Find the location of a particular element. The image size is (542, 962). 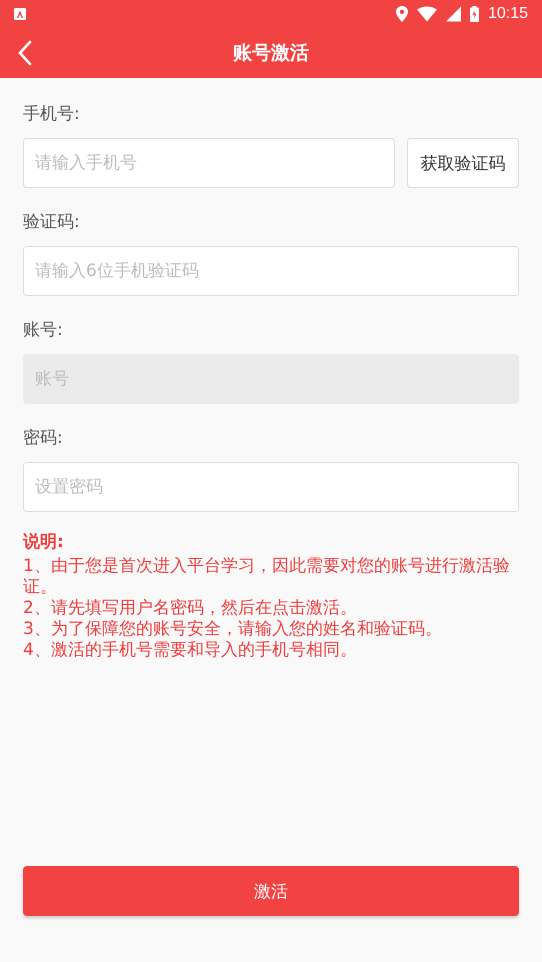

back-icon is located at coordinates (25, 53).